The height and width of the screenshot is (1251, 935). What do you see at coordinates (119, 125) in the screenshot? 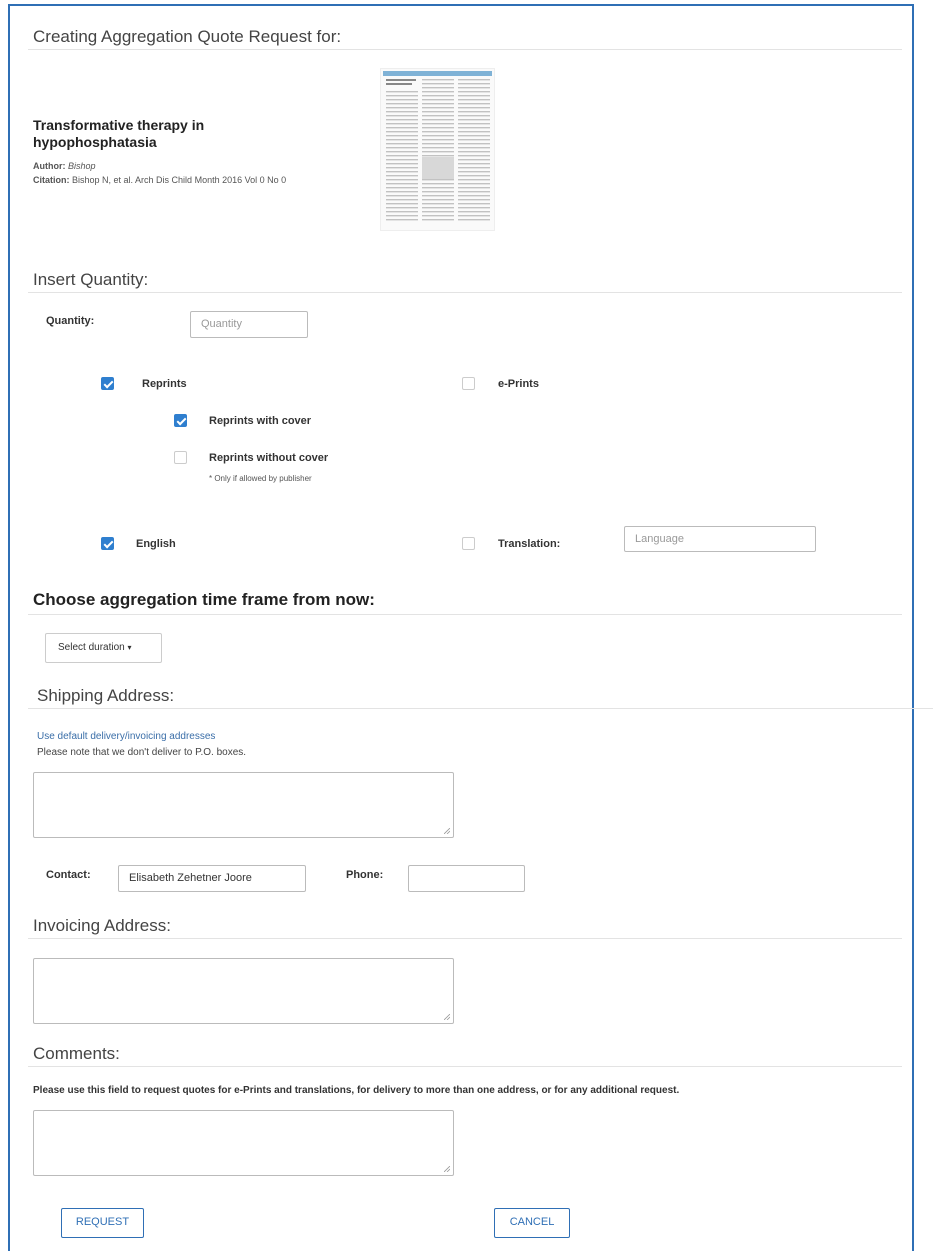
I see `article-title-line1: Transformative therapy in` at bounding box center [119, 125].